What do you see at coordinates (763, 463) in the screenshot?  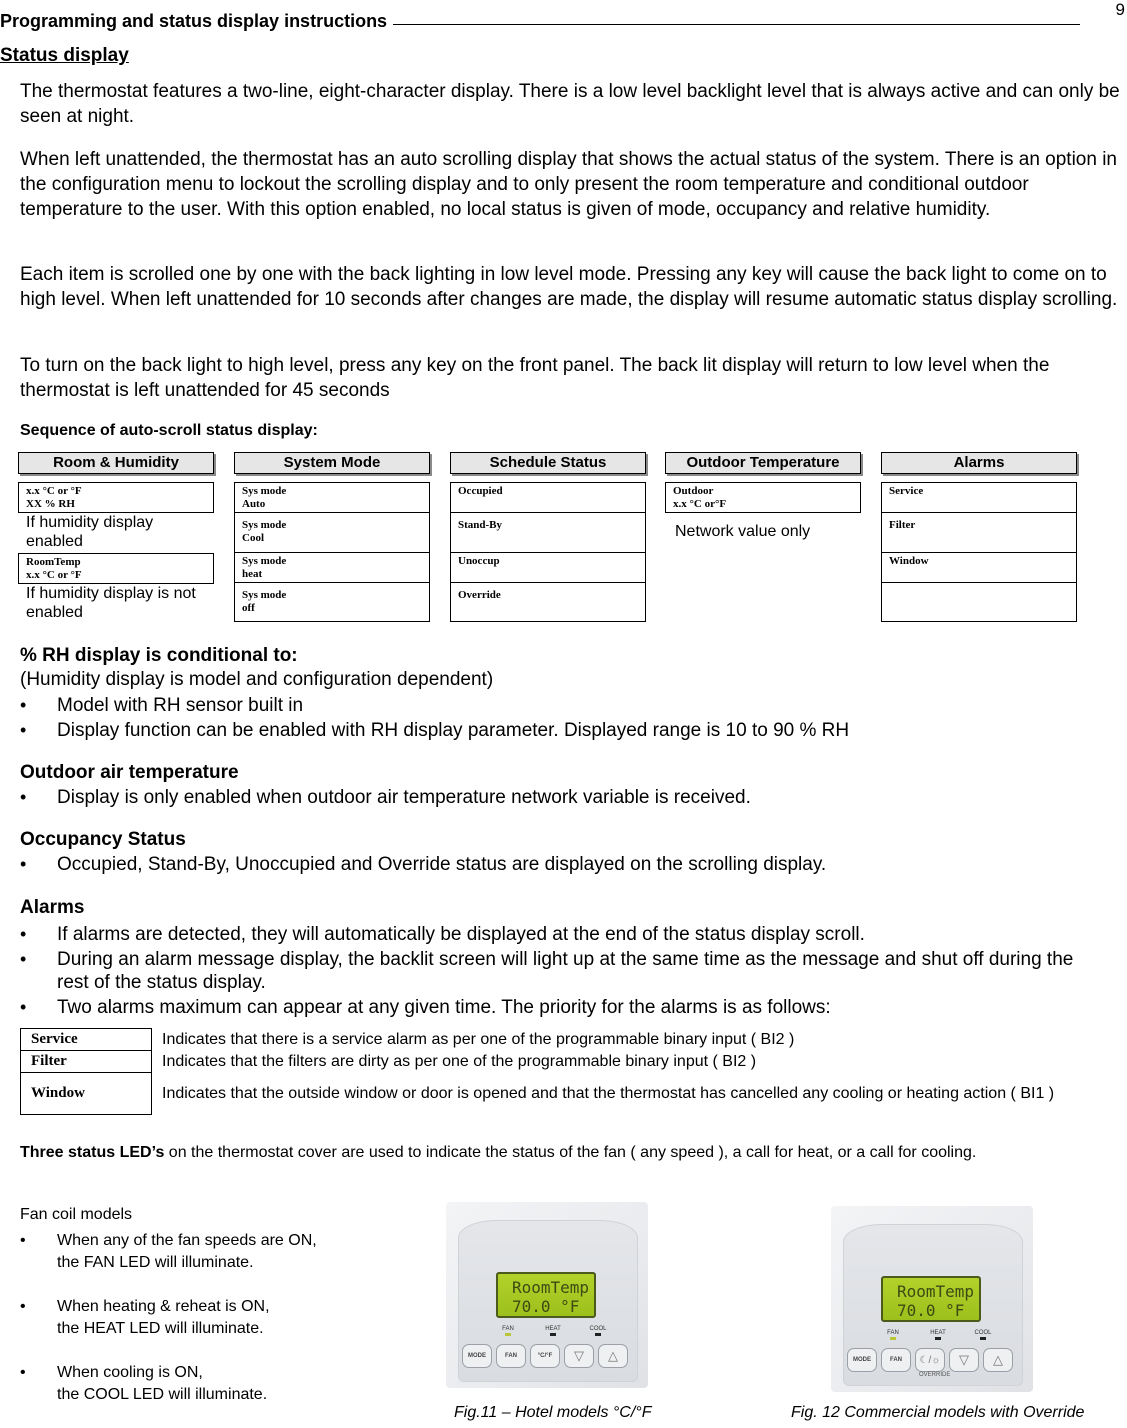 I see `seq-header-outdoor-temperature: Outdoor Temperature` at bounding box center [763, 463].